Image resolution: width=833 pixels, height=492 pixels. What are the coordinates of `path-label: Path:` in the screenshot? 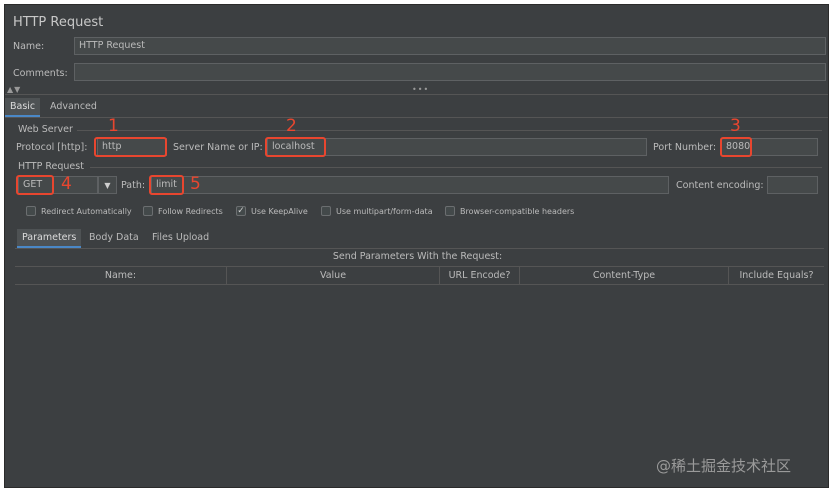 It's located at (133, 185).